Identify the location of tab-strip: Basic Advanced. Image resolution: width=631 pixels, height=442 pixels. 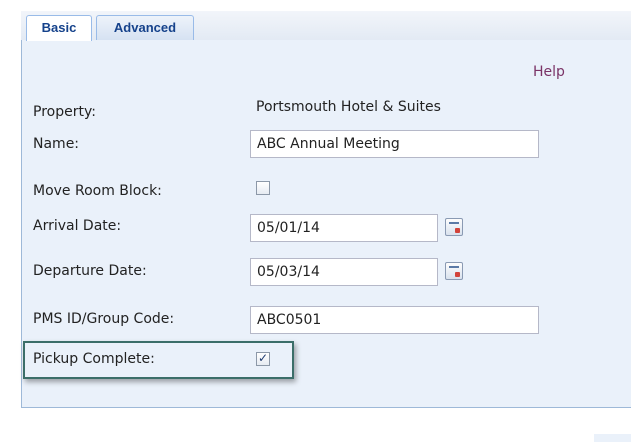
(326, 26).